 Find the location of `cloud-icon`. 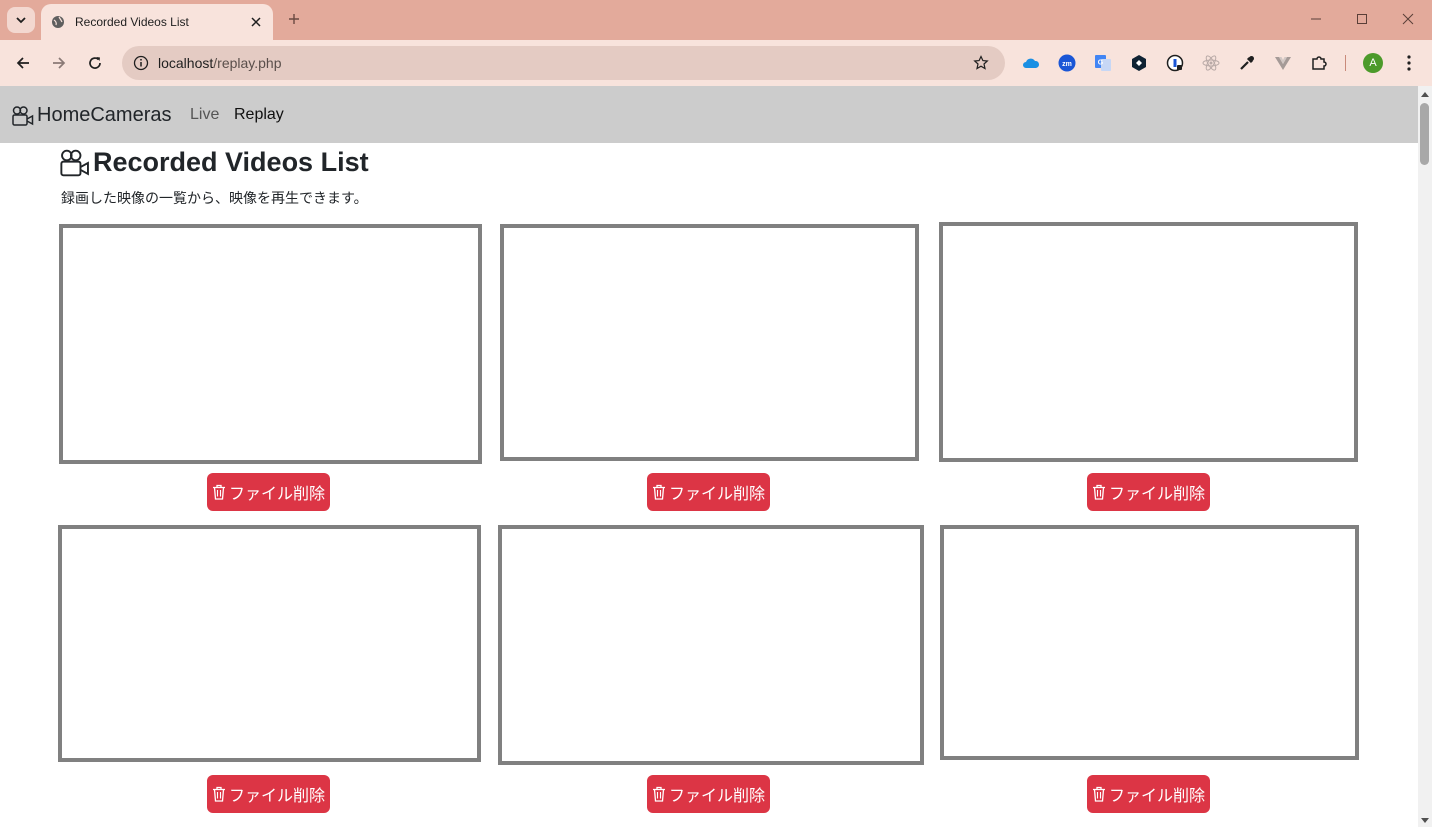

cloud-icon is located at coordinates (1031, 63).